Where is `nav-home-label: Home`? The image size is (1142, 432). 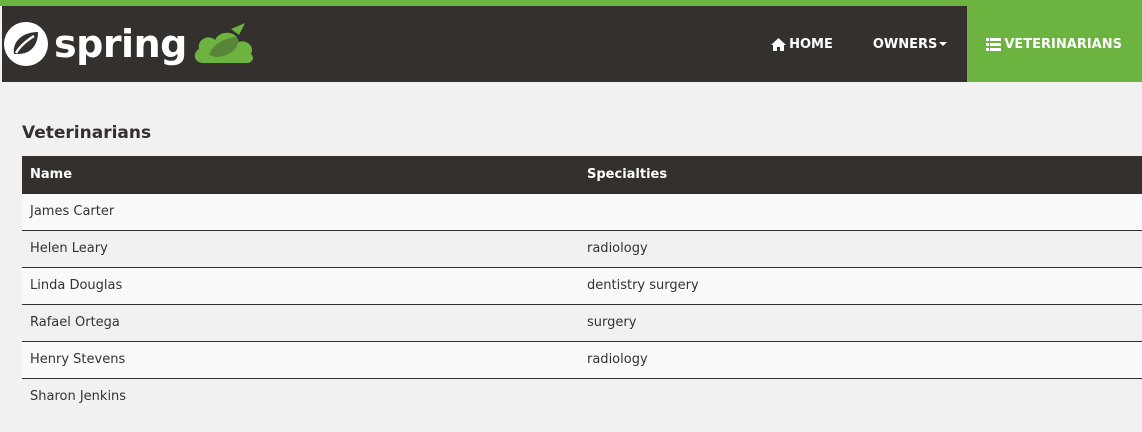
nav-home-label: Home is located at coordinates (811, 44).